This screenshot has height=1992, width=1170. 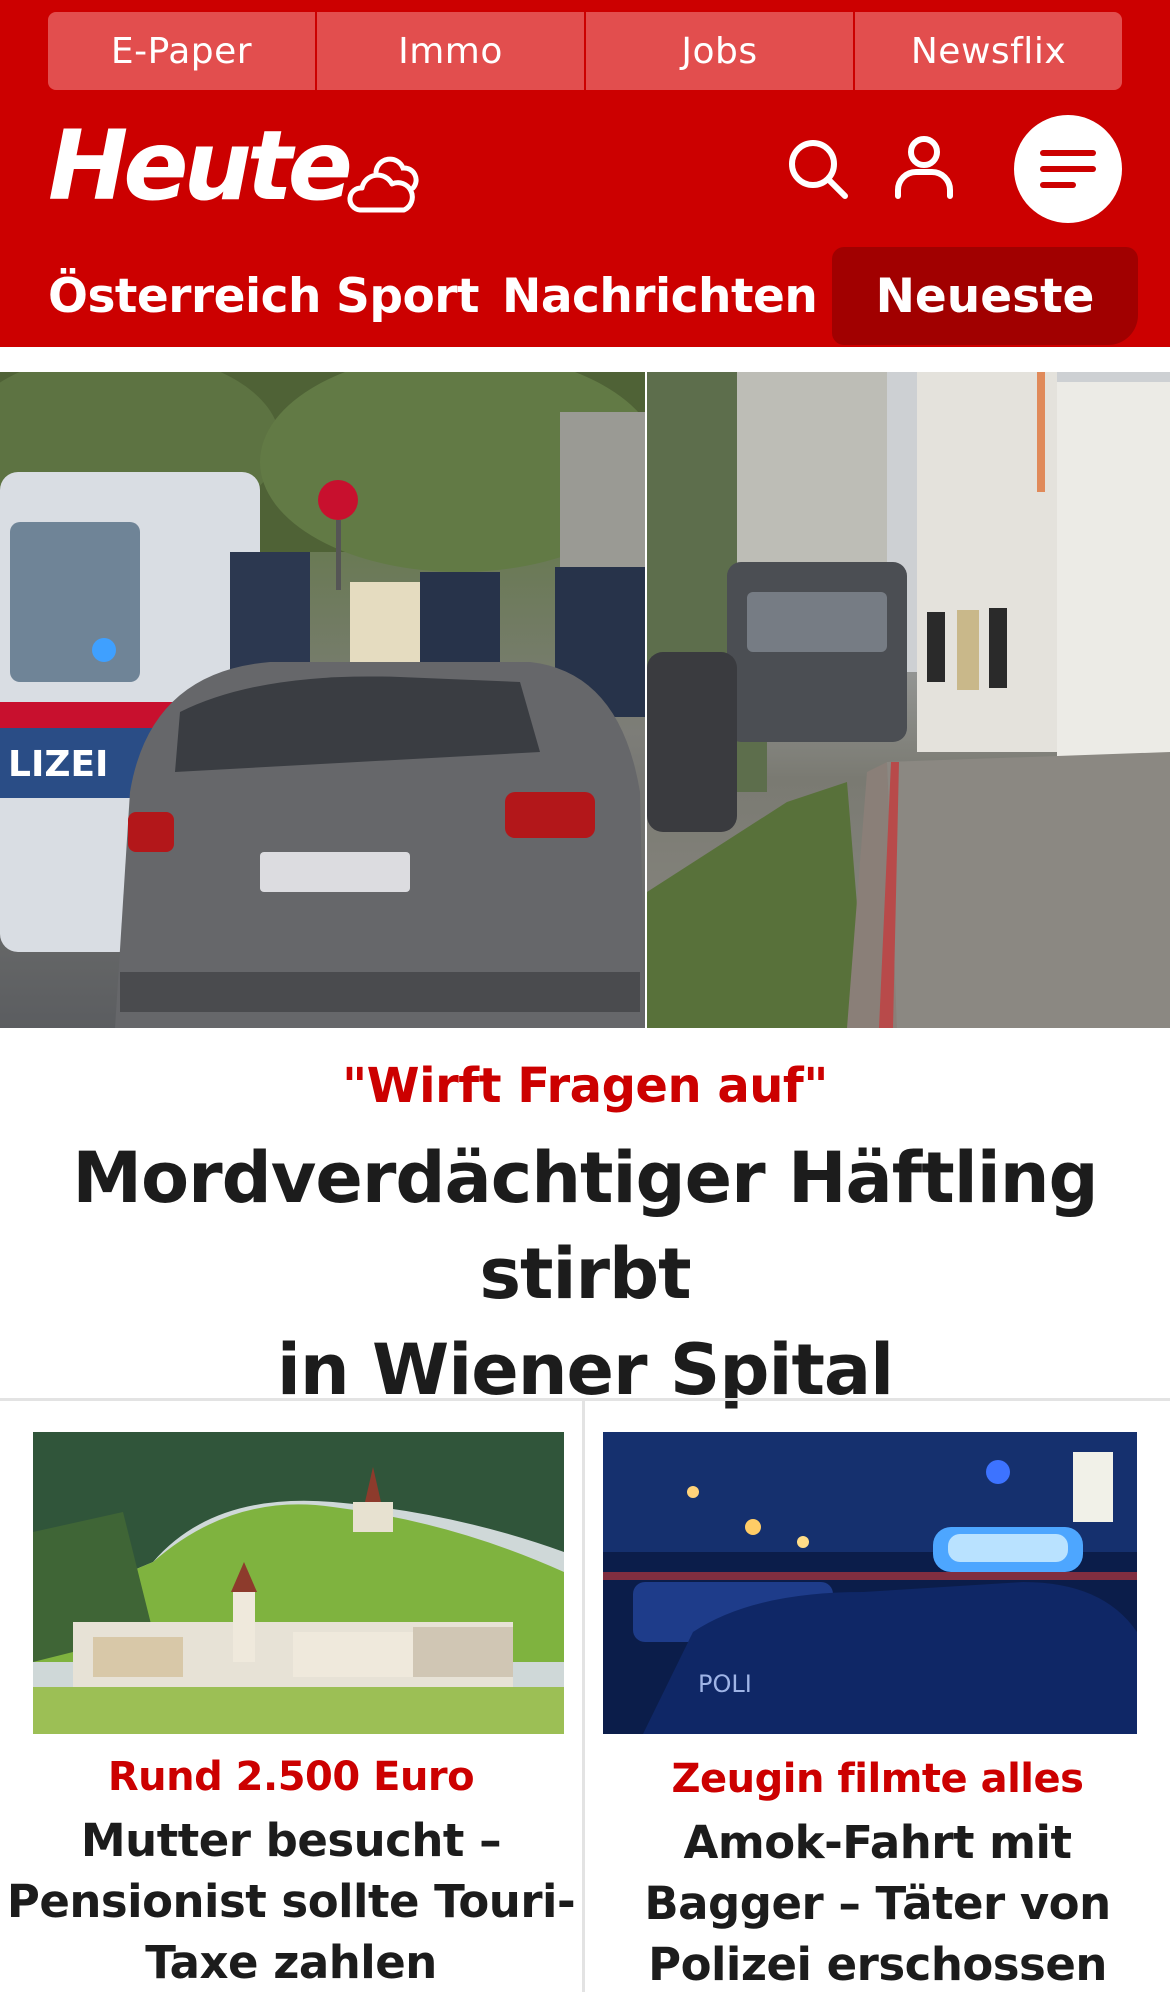 I want to click on svg-text: LIZEI, so click(x=58, y=764).